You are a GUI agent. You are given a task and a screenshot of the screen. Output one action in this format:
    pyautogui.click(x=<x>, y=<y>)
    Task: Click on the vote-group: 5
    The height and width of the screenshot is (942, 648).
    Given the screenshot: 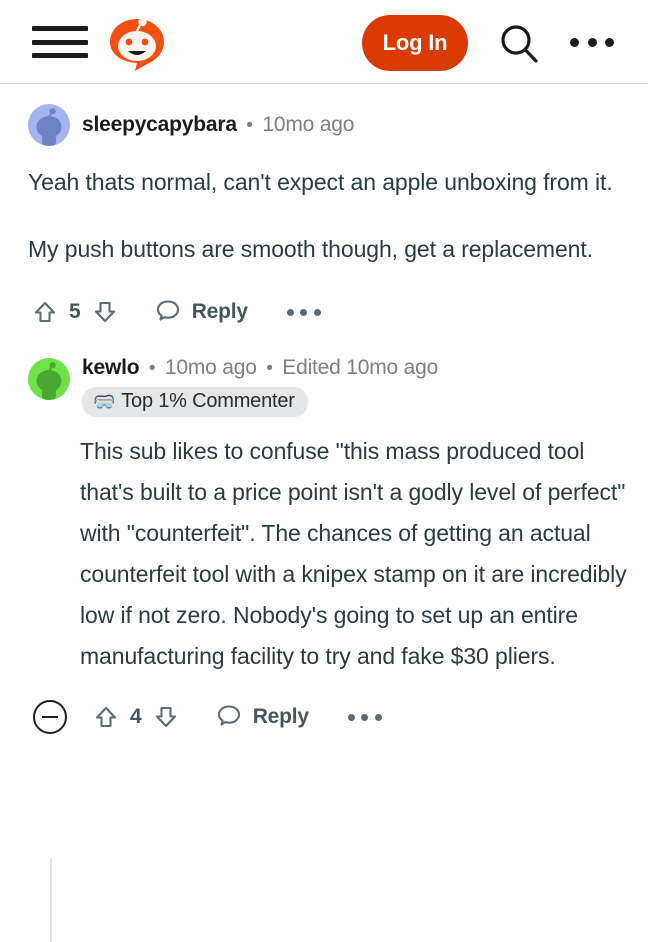 What is the action you would take?
    pyautogui.click(x=75, y=312)
    